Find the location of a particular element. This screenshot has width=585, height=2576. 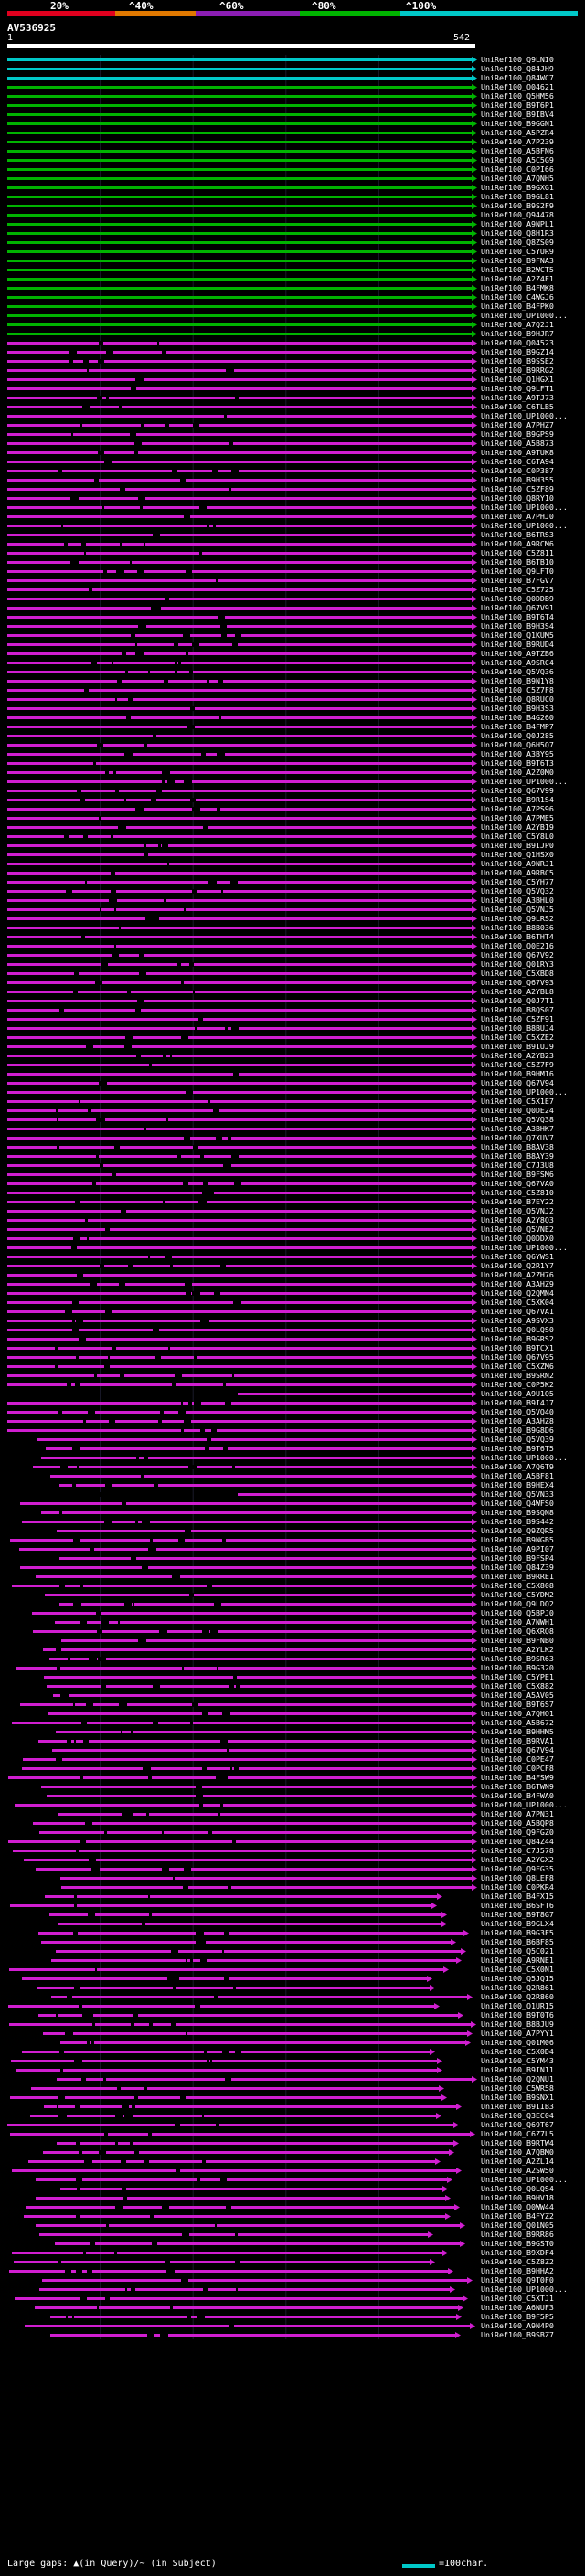

hit-label: UniRef100_Q01N05 is located at coordinates (533, 2225).